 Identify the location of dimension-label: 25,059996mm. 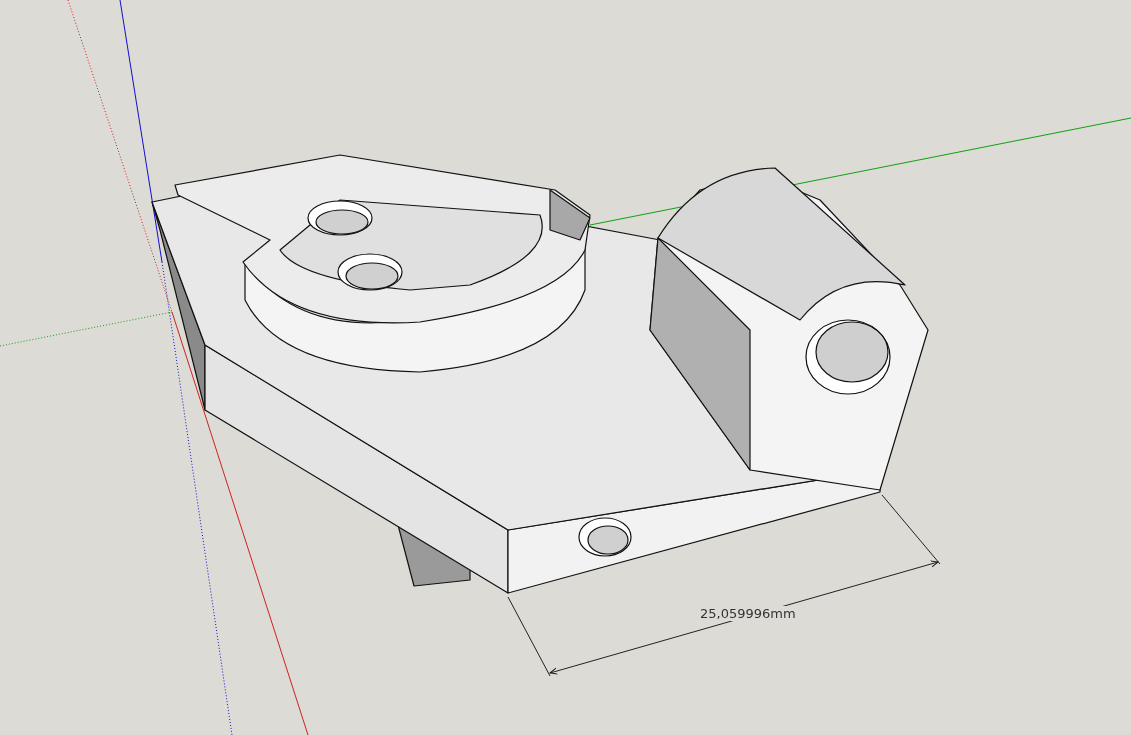
(748, 613).